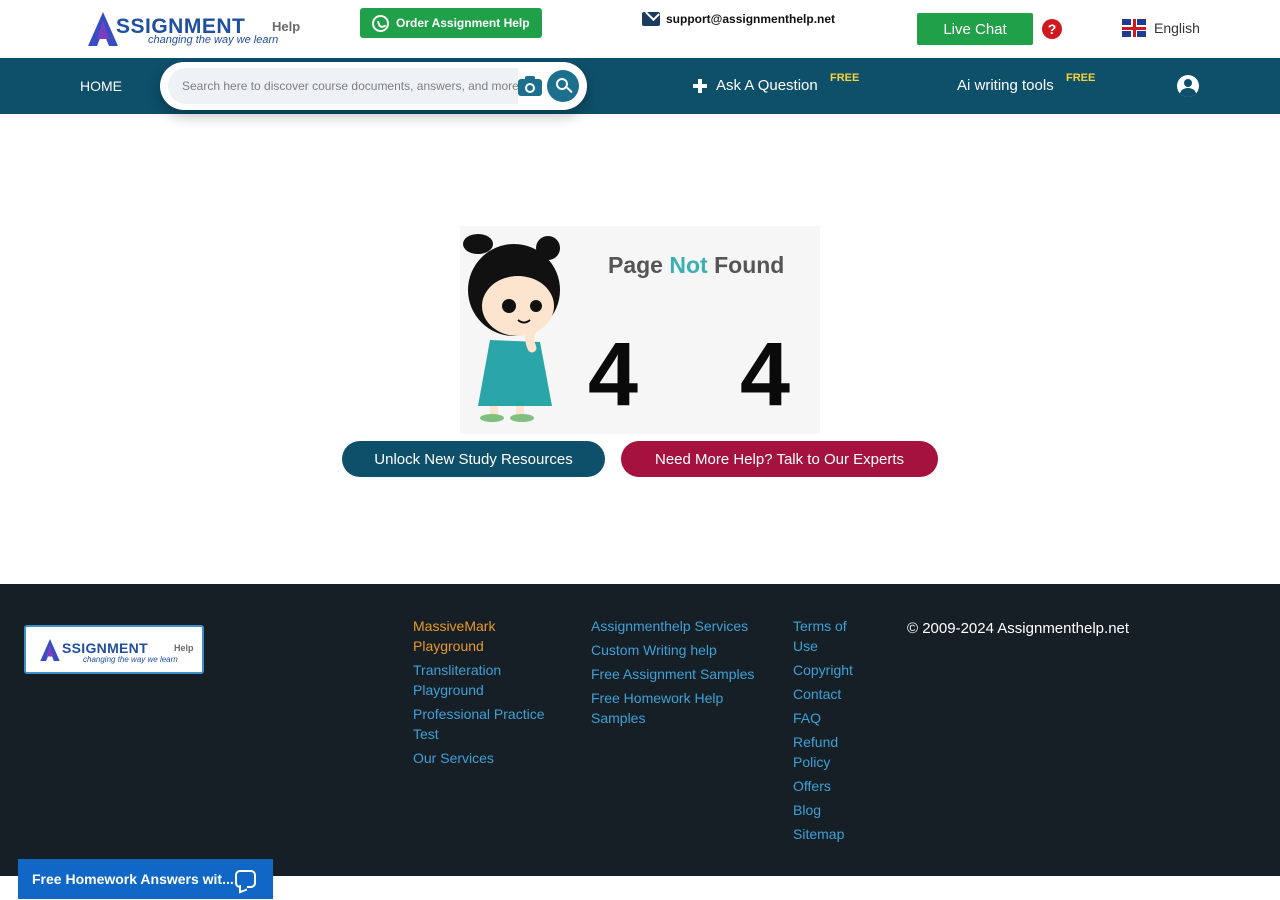  I want to click on support-email: support@assignmenthelp.net, so click(751, 19).